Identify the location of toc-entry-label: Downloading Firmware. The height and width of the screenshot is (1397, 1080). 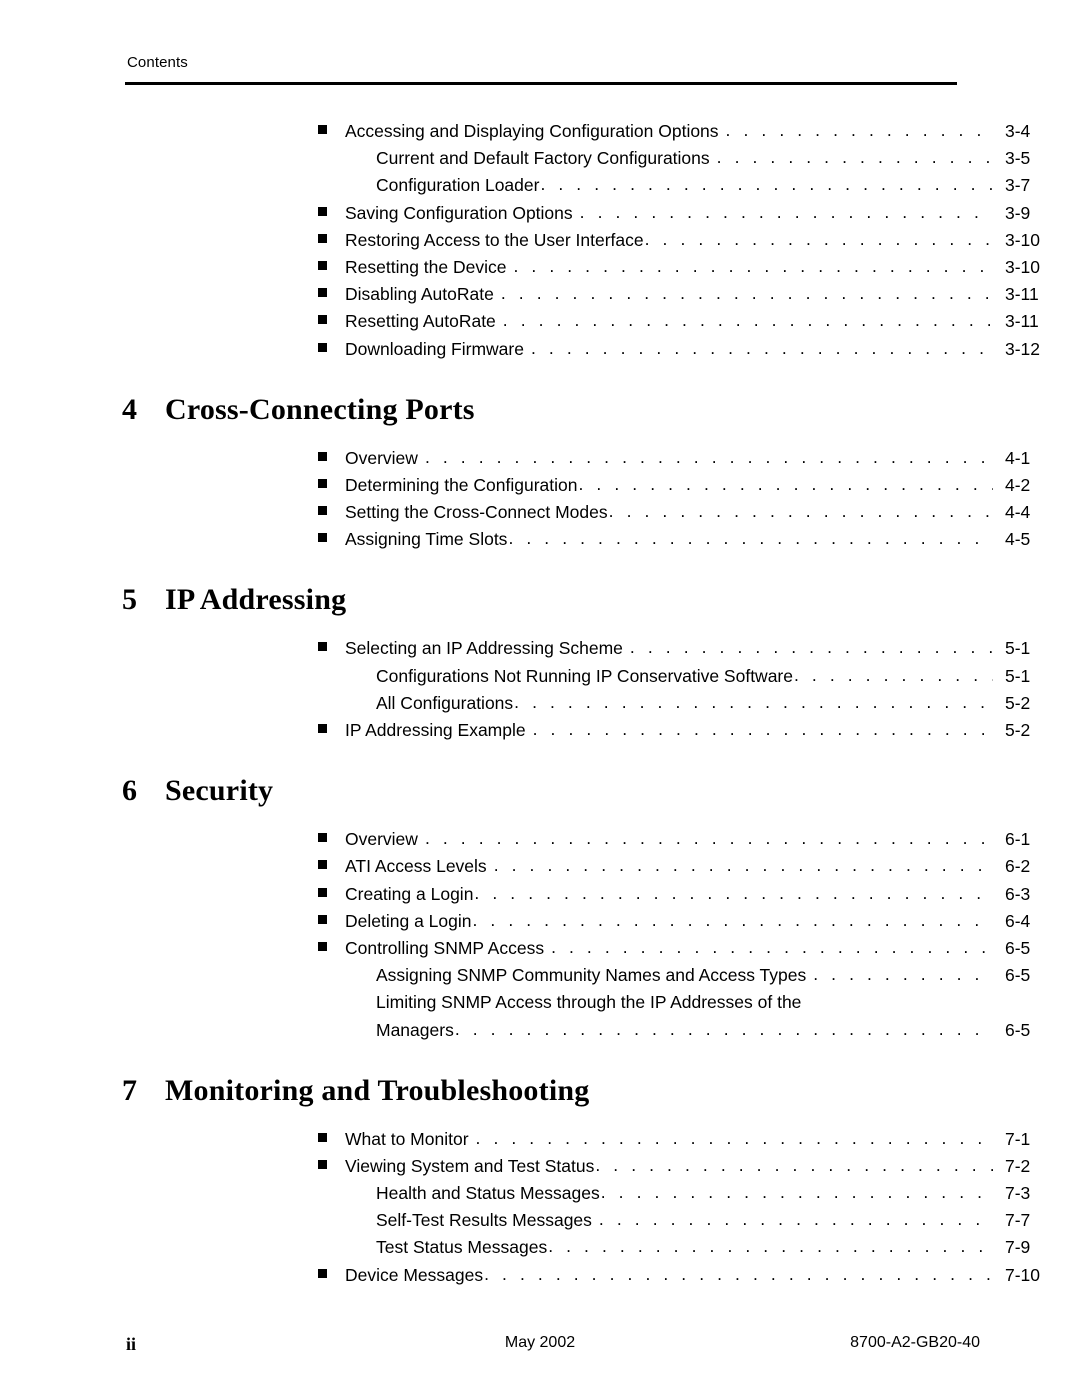
(434, 348).